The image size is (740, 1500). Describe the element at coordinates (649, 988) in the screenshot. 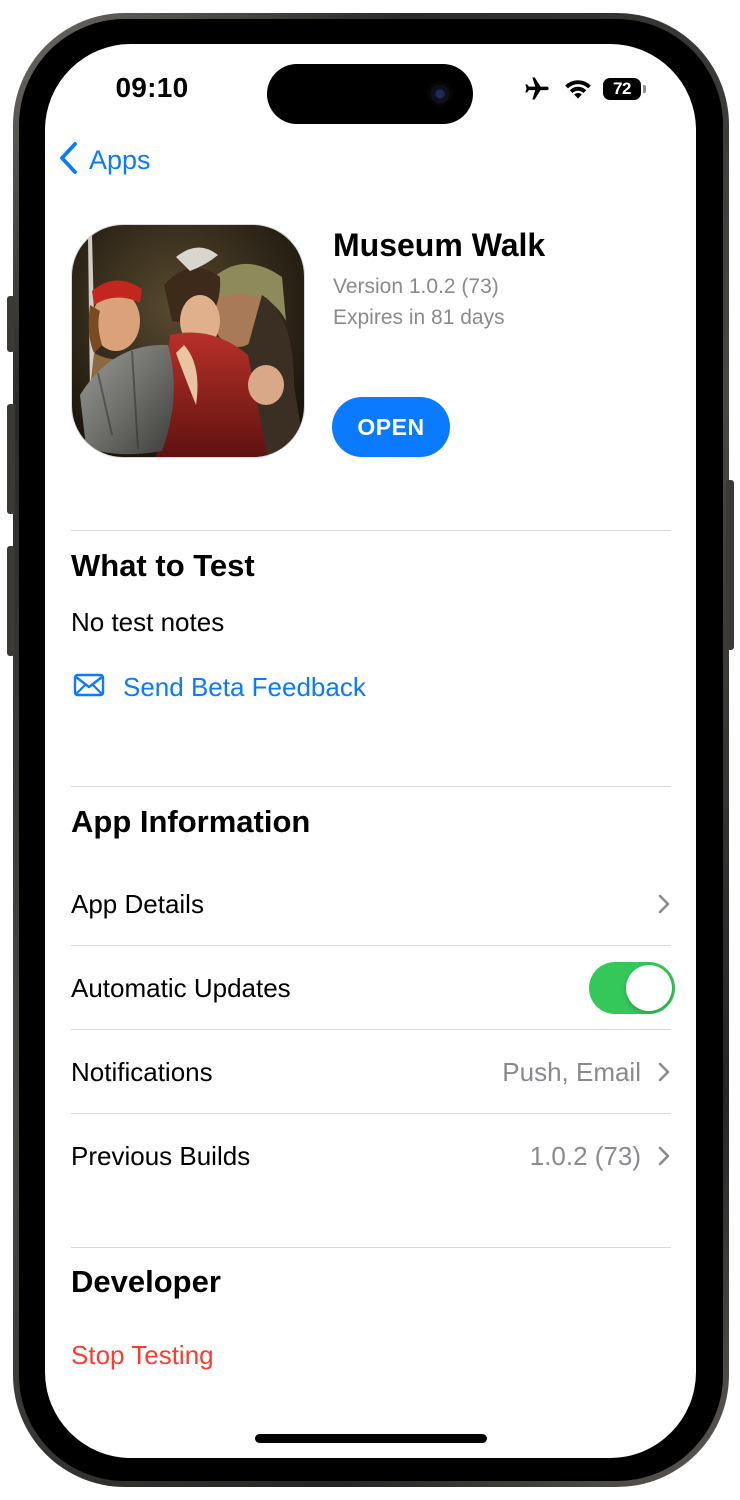

I see `toggle-knob` at that location.